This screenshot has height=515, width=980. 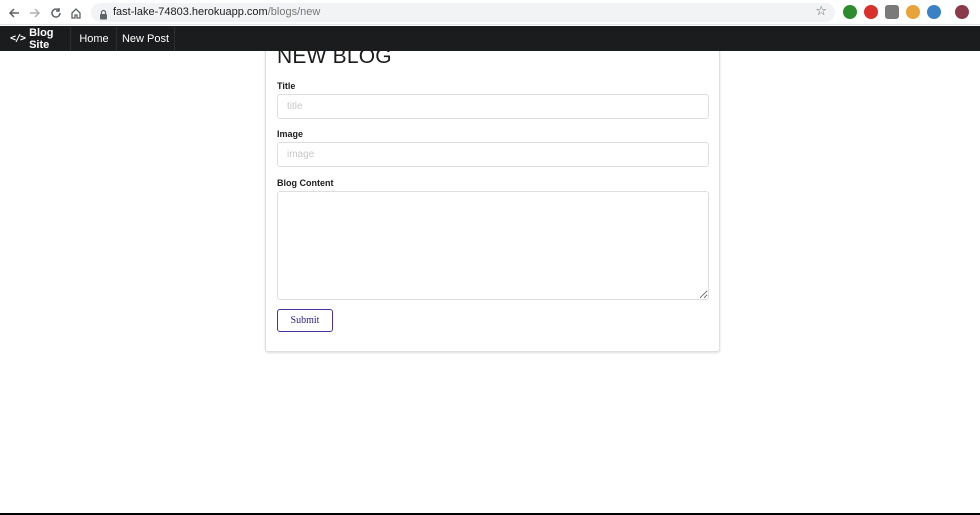 I want to click on star-icon: ☆, so click(x=821, y=11).